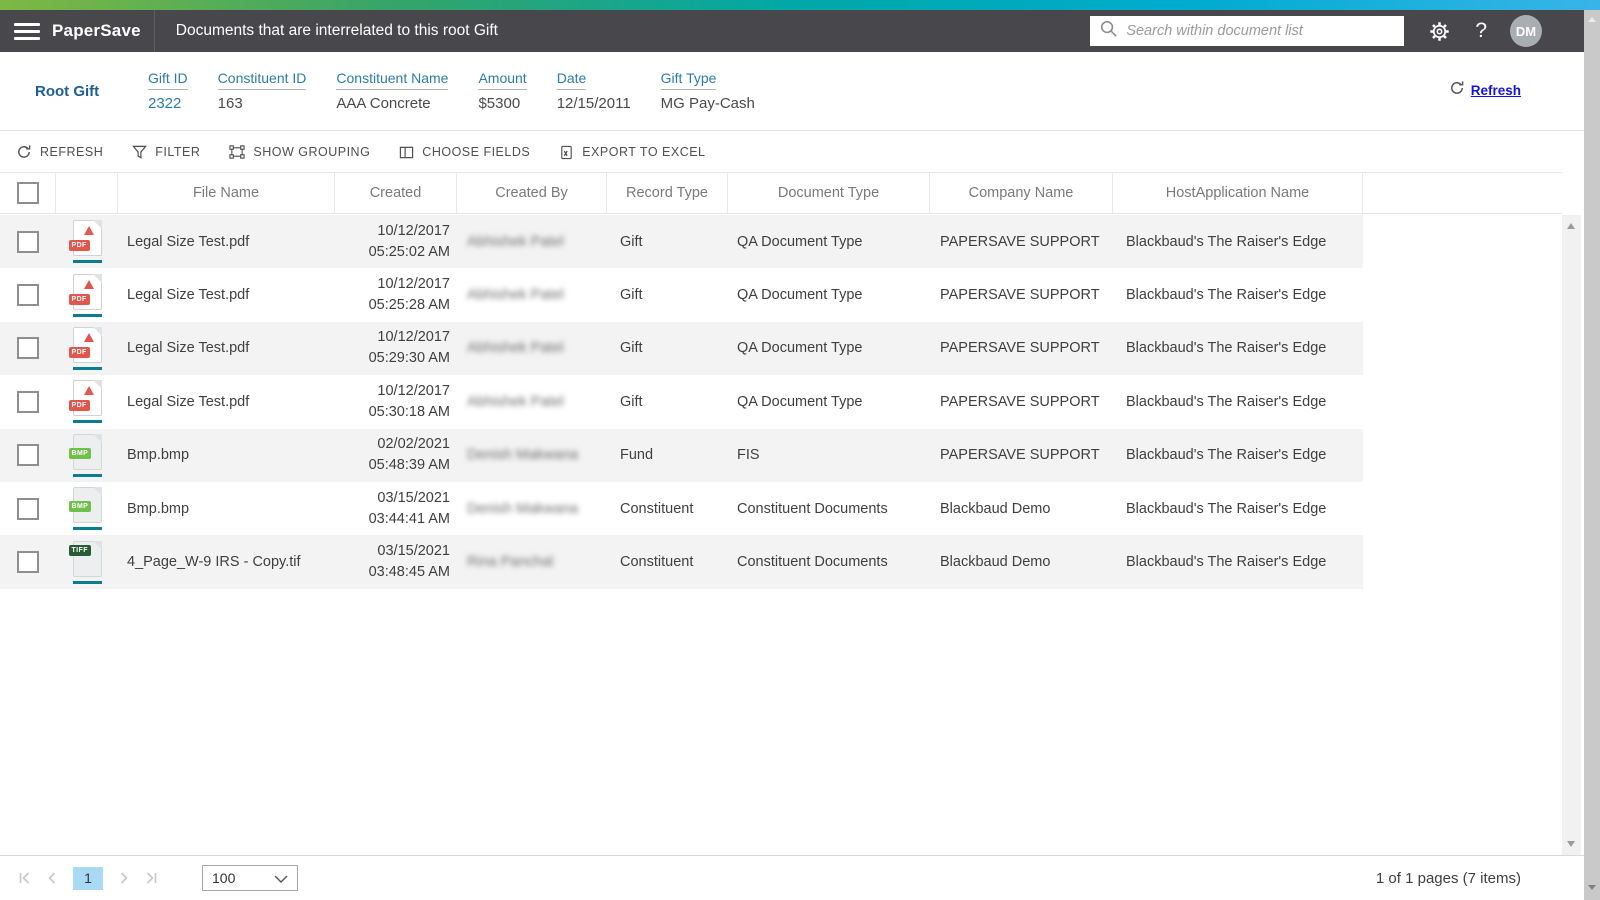  I want to click on created-datetime: 10/12/2017 05:25:28 AM, so click(409, 295).